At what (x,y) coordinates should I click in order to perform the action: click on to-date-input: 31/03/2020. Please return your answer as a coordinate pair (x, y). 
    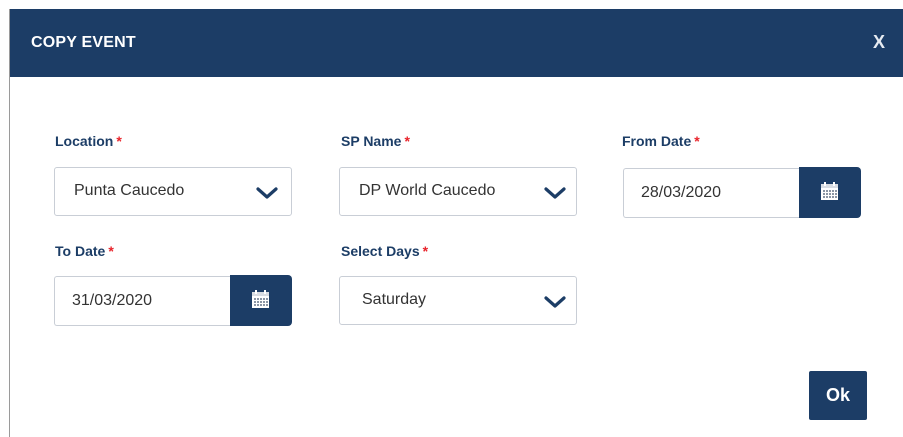
    Looking at the image, I should click on (142, 301).